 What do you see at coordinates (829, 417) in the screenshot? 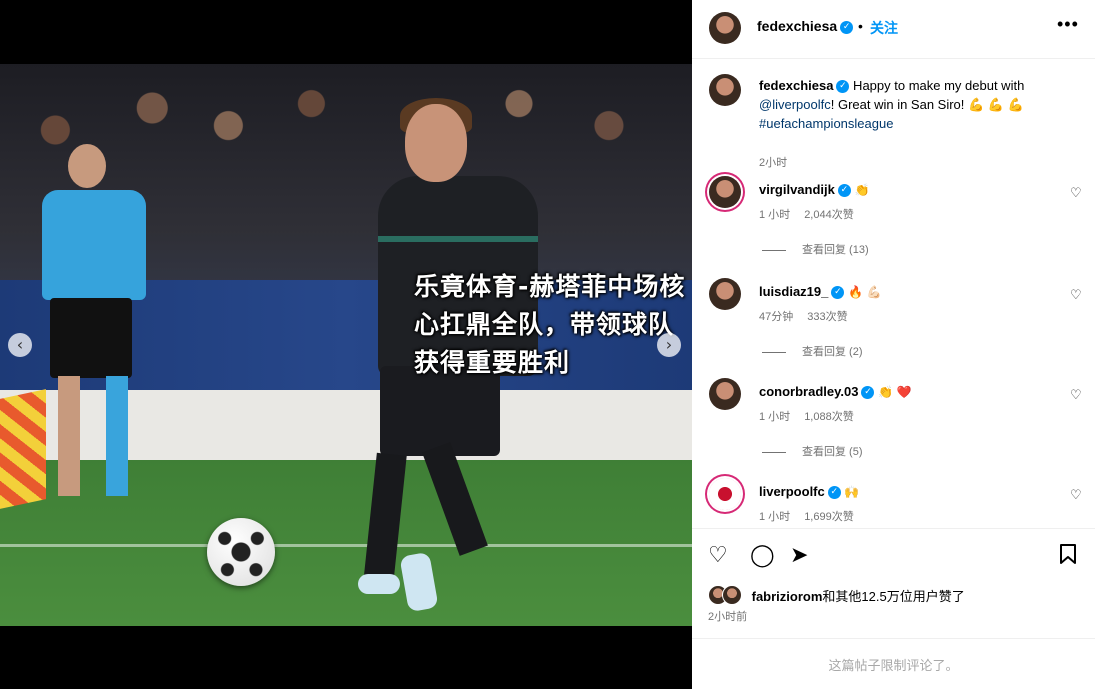
I see `comment-likes: 1,088次赞` at bounding box center [829, 417].